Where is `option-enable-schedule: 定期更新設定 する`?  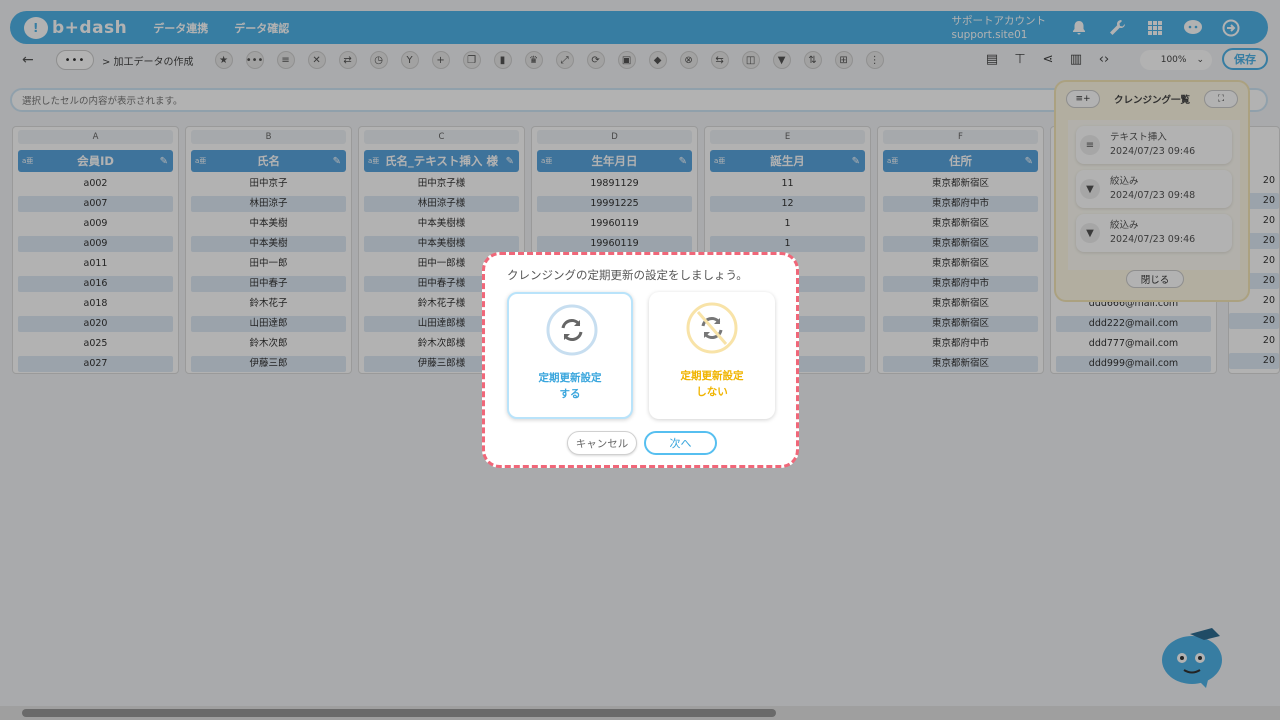 option-enable-schedule: 定期更新設定 する is located at coordinates (570, 355).